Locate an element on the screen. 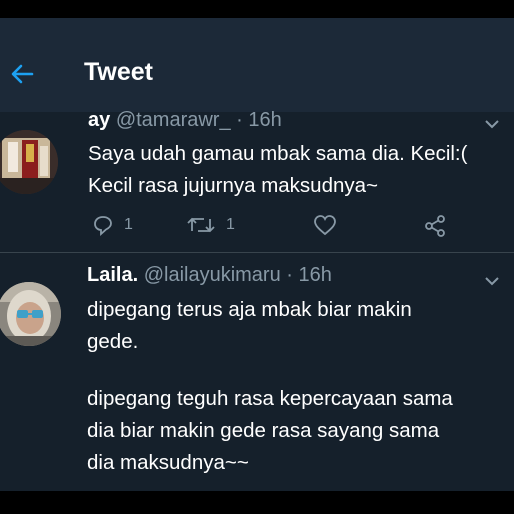 The image size is (514, 514). tweet-text-line: Saya udah gamau mbak sama dia. Kecil:( is located at coordinates (278, 153).